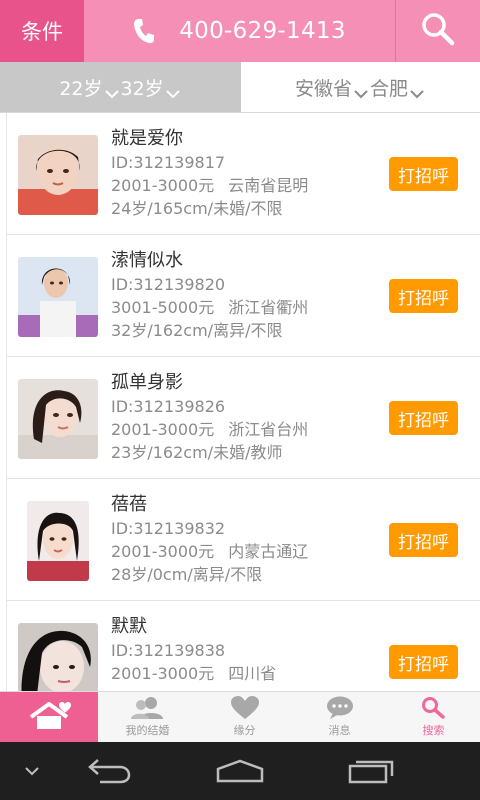  I want to click on profile-income-location: 2001-3000元 内蒙古通辽, so click(209, 551).